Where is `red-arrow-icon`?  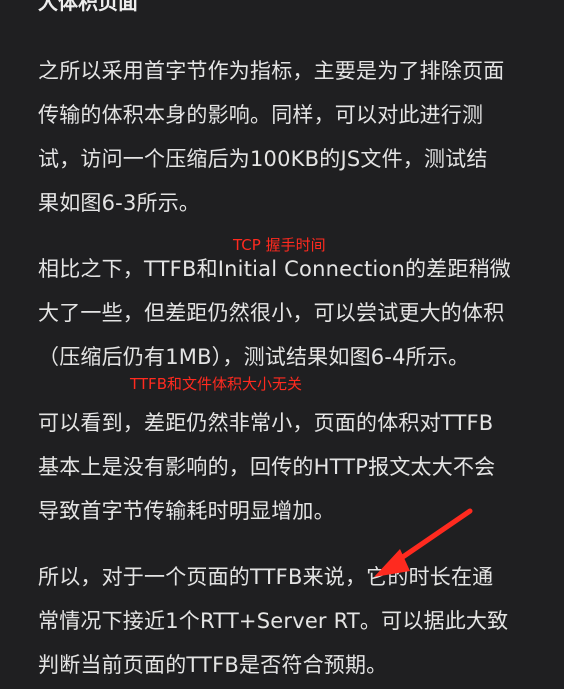 red-arrow-icon is located at coordinates (423, 542).